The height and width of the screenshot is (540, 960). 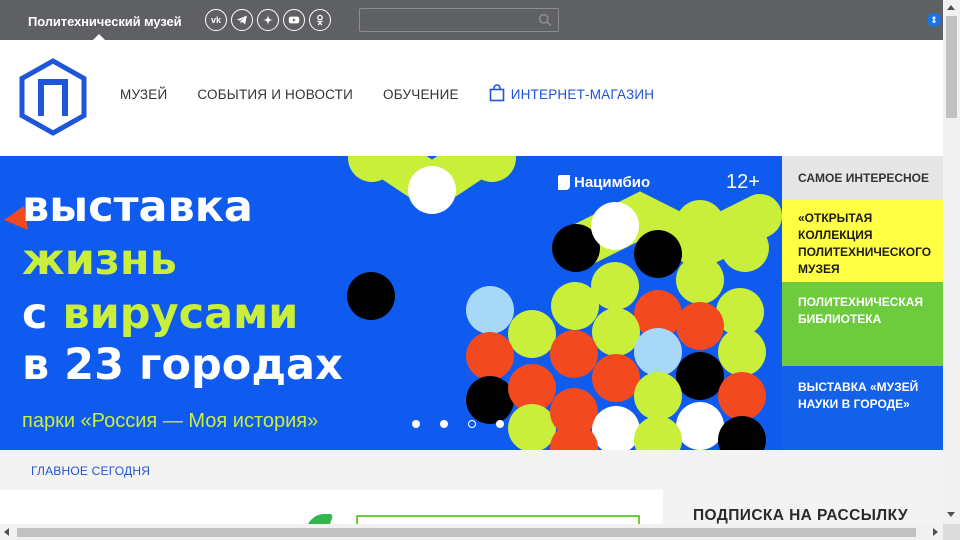 I want to click on vk-icon-label: vk, so click(x=215, y=20).